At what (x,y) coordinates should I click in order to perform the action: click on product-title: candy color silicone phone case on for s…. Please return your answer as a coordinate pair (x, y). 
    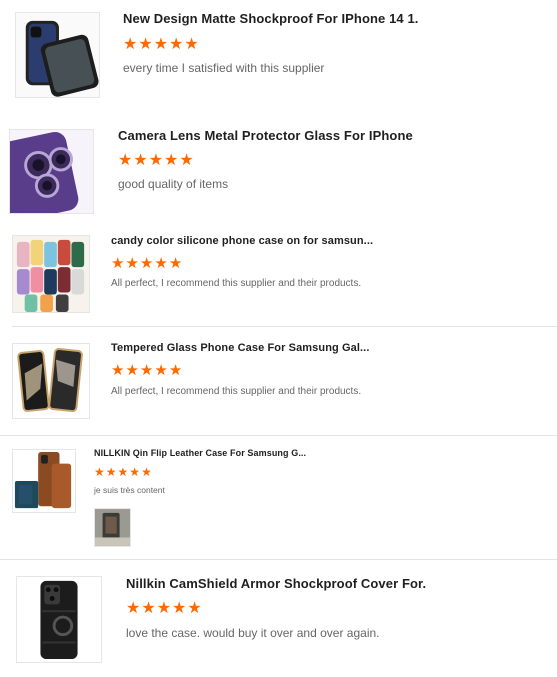
    Looking at the image, I should click on (246, 241).